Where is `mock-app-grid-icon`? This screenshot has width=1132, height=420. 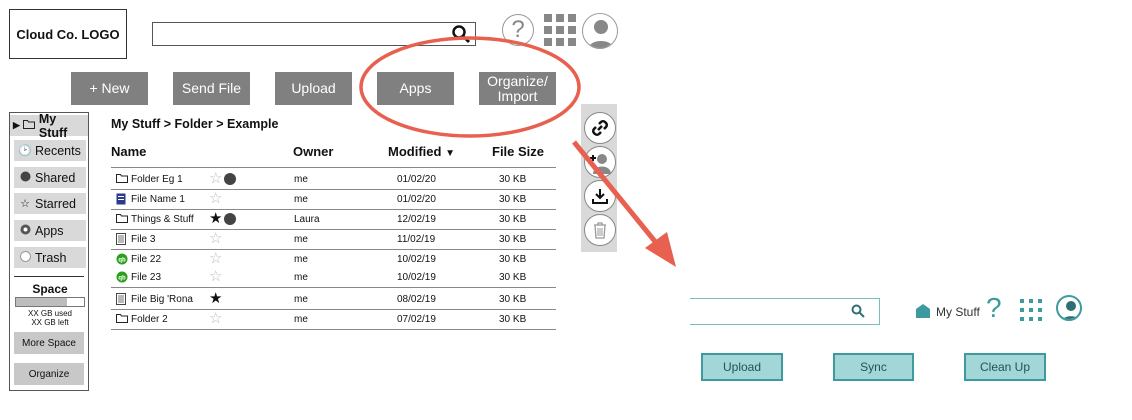 mock-app-grid-icon is located at coordinates (1031, 310).